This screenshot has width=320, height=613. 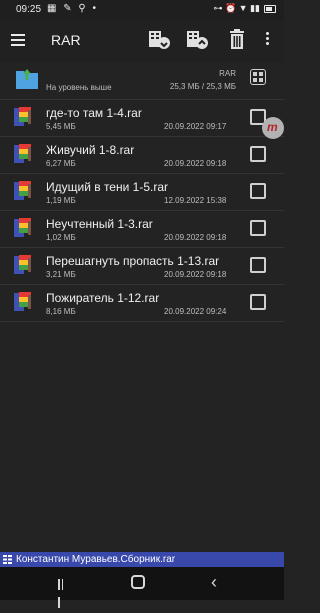 I want to click on add-to-archive-icon, so click(x=197, y=40).